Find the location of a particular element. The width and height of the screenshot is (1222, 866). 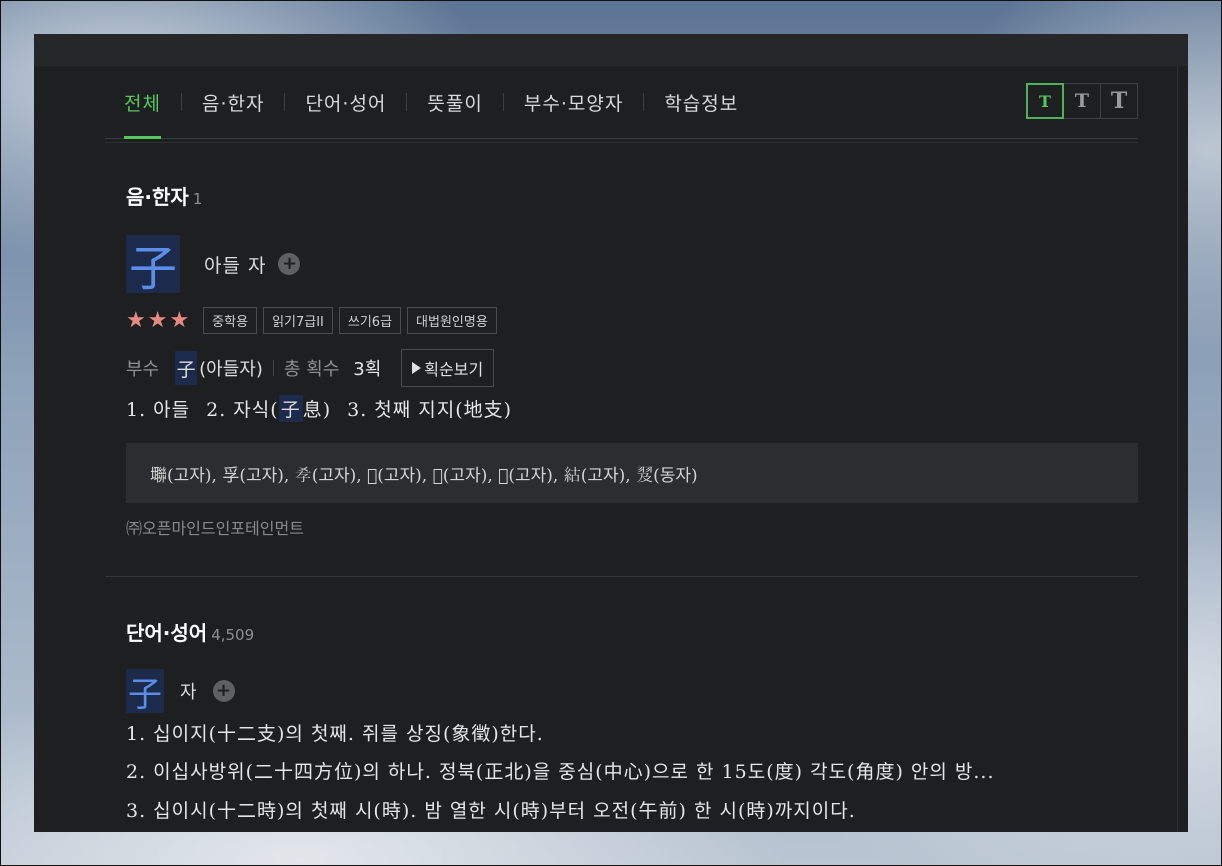

play-icon is located at coordinates (417, 368).